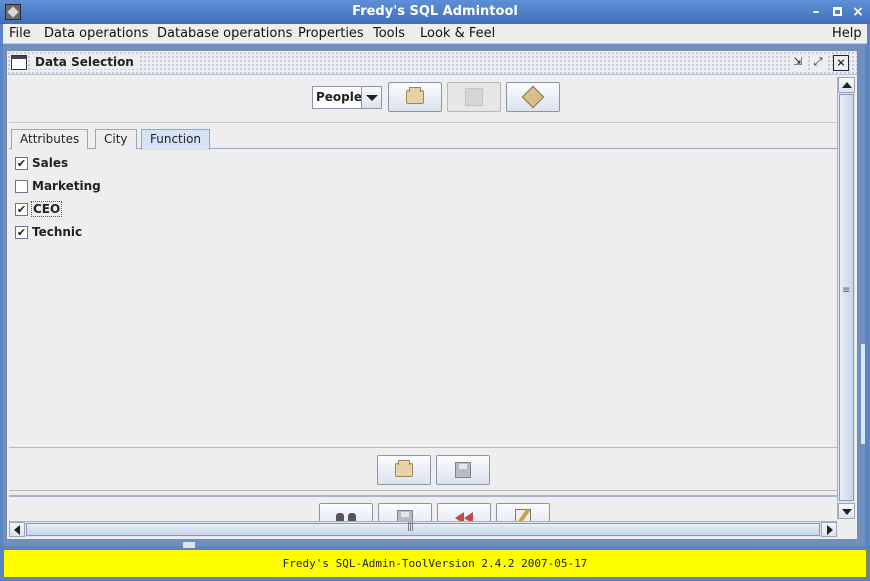 Image resolution: width=870 pixels, height=581 pixels. Describe the element at coordinates (20, 33) in the screenshot. I see `menu-file: File` at that location.